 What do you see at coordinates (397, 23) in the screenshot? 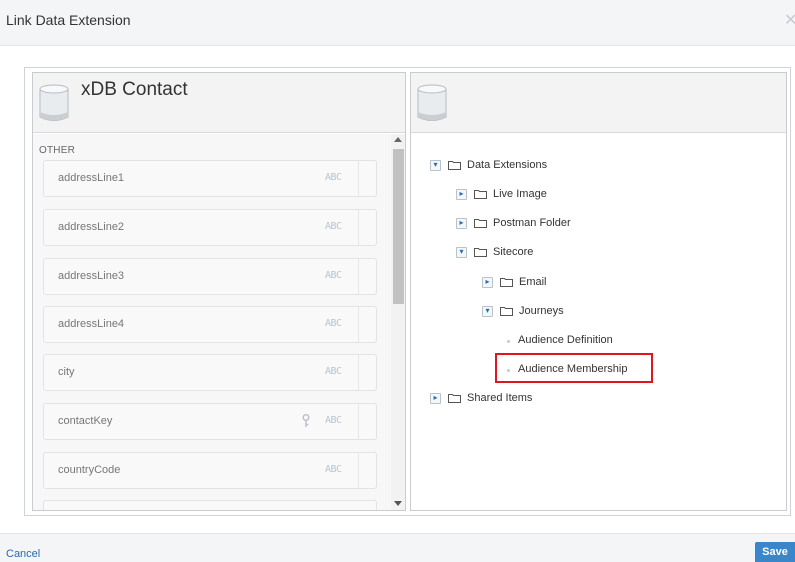
I see `dialog-header: Link Data Extension ✕` at bounding box center [397, 23].